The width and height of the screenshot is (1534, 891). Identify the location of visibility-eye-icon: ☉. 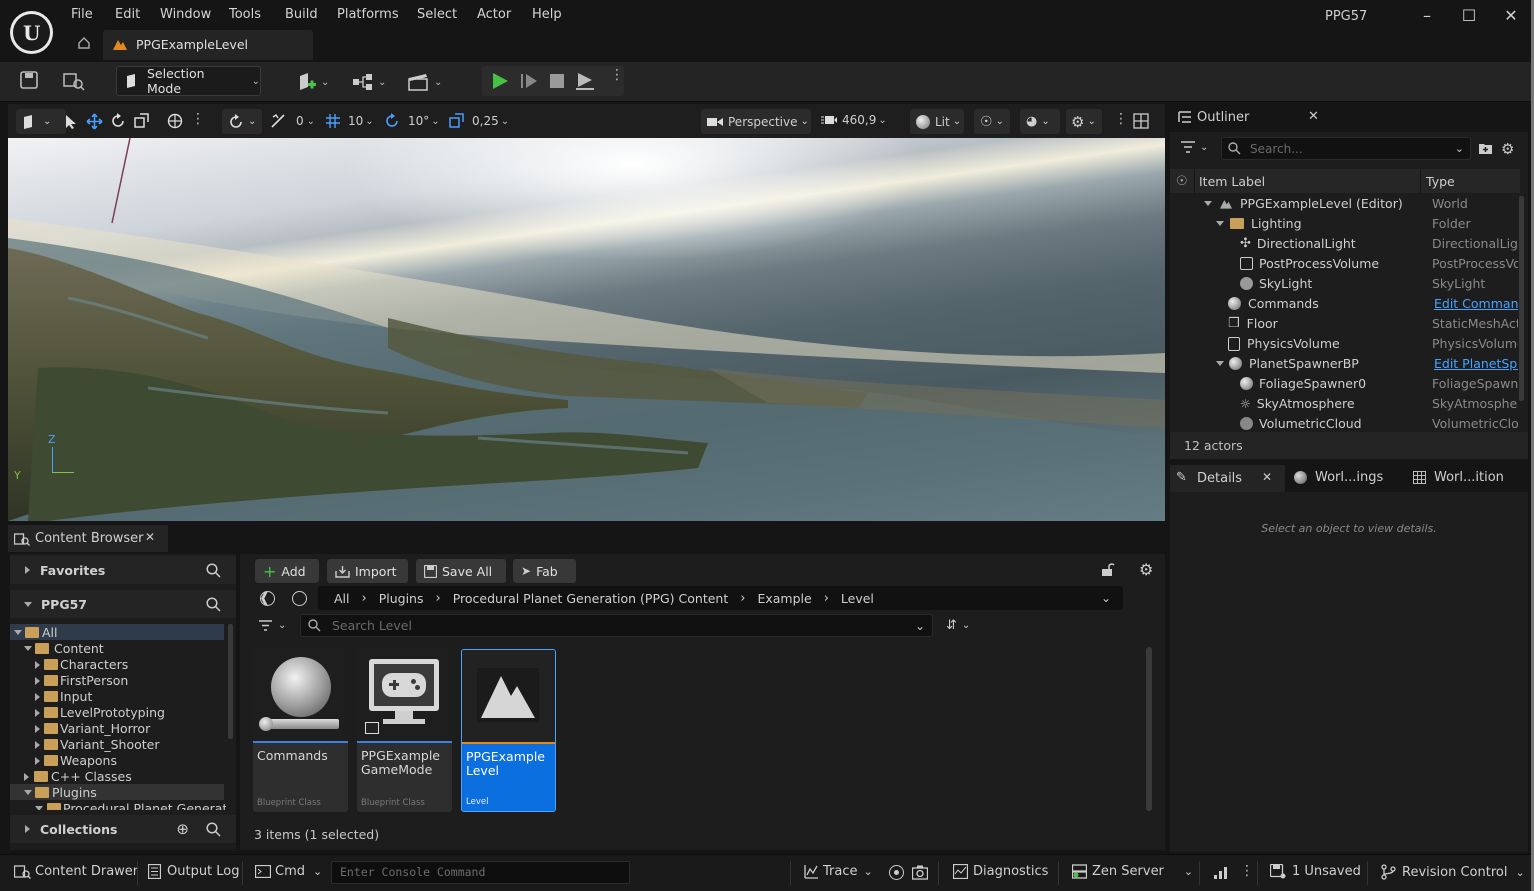
(1182, 181).